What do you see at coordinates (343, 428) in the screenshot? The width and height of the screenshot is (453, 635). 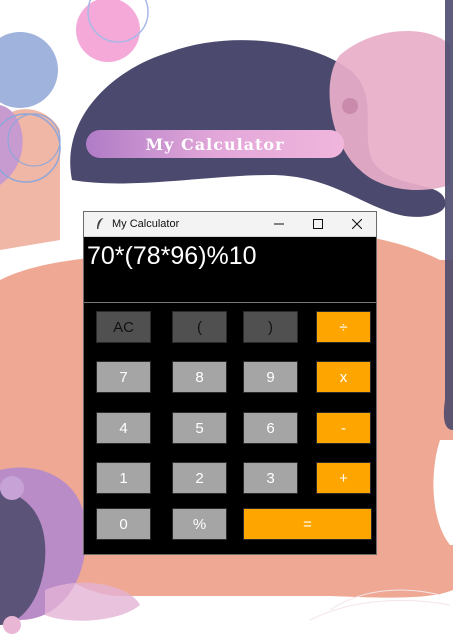 I see `minus-button: -` at bounding box center [343, 428].